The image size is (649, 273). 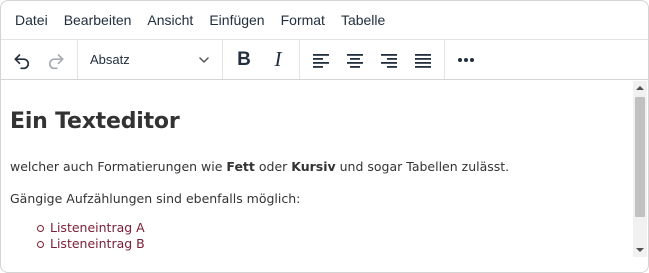 I want to click on undo-button, so click(x=22, y=60).